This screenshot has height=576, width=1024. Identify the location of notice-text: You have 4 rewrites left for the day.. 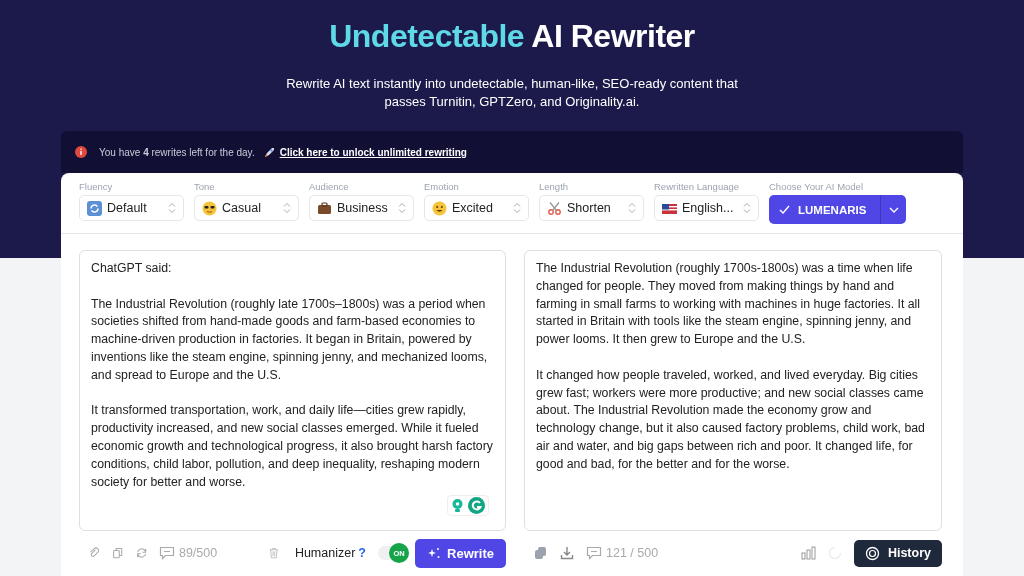
(177, 152).